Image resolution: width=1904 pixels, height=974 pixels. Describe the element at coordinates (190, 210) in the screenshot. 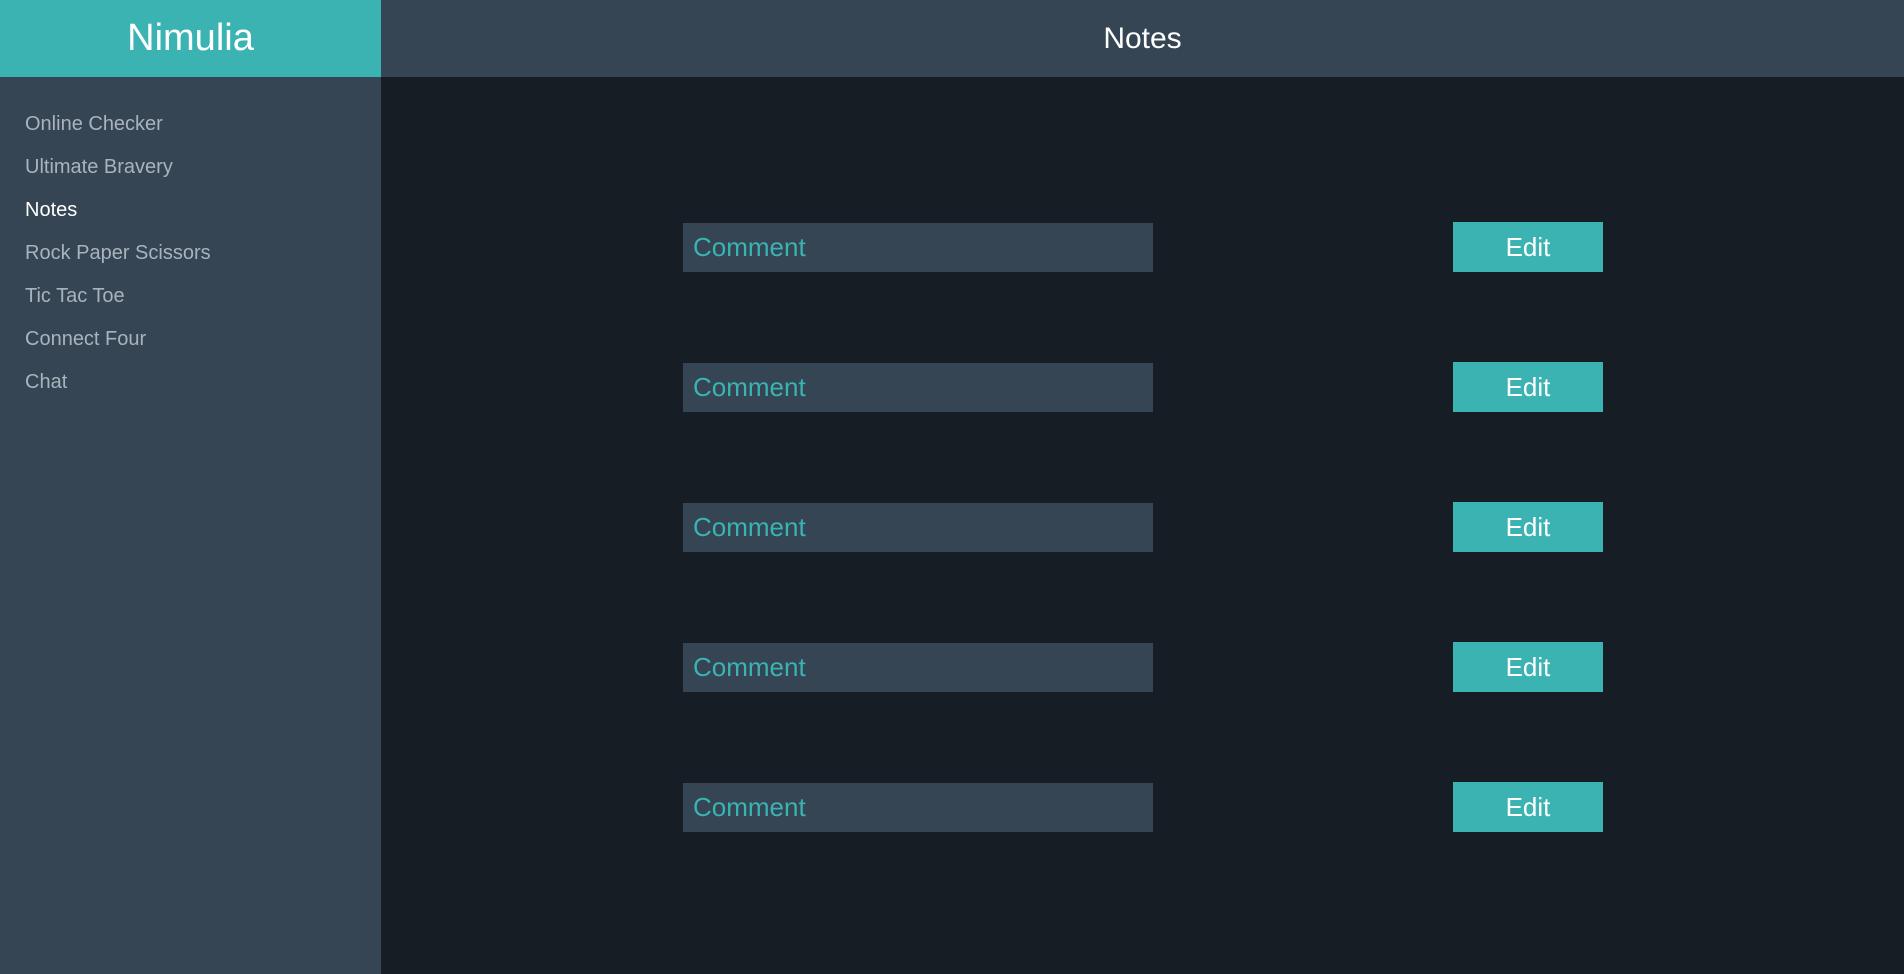

I see `sidebar-item-notes: Notes` at that location.